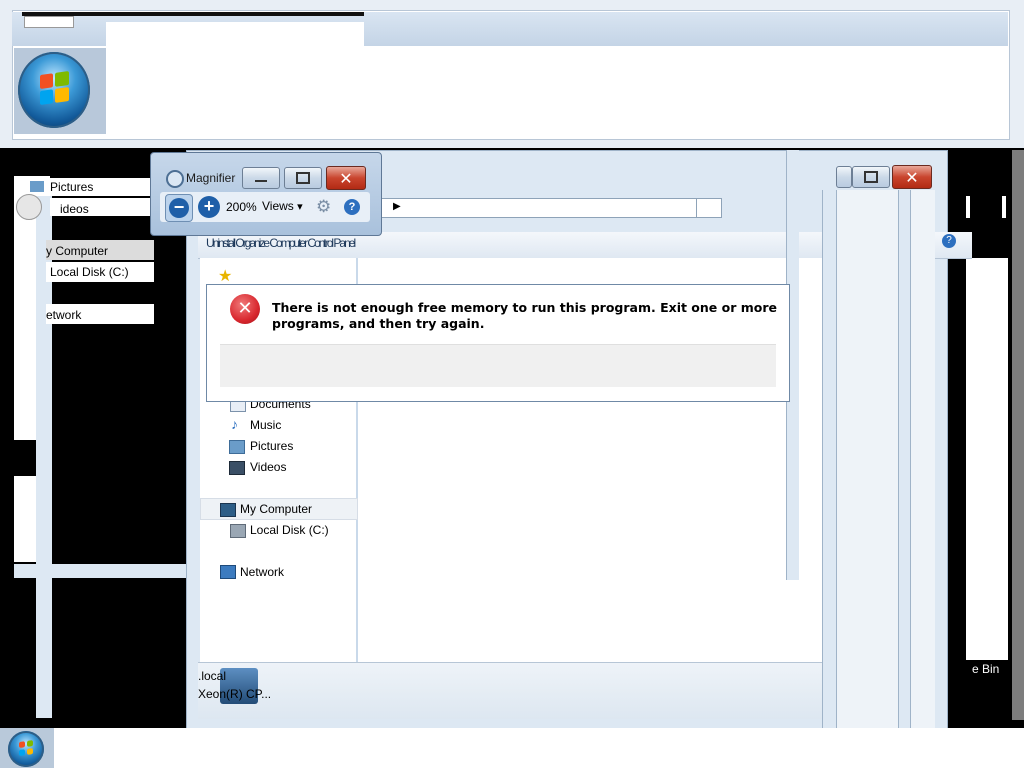  What do you see at coordinates (26, 749) in the screenshot?
I see `start-button` at bounding box center [26, 749].